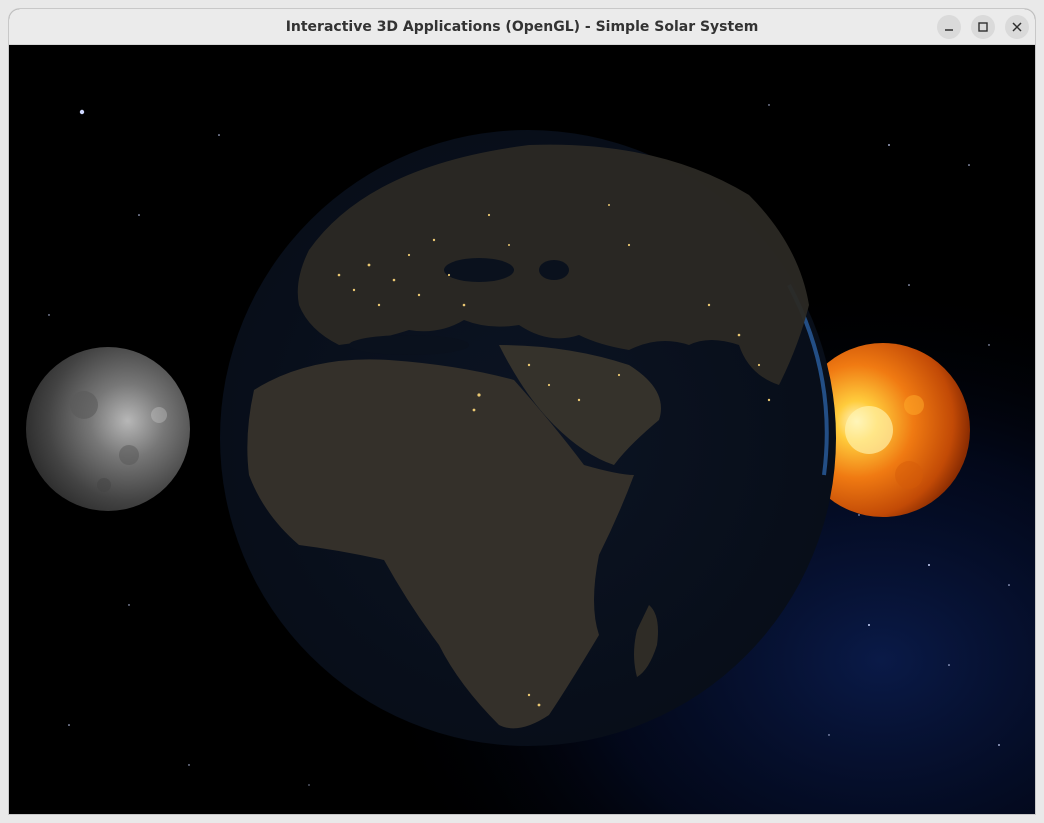  I want to click on close-icon, so click(1017, 27).